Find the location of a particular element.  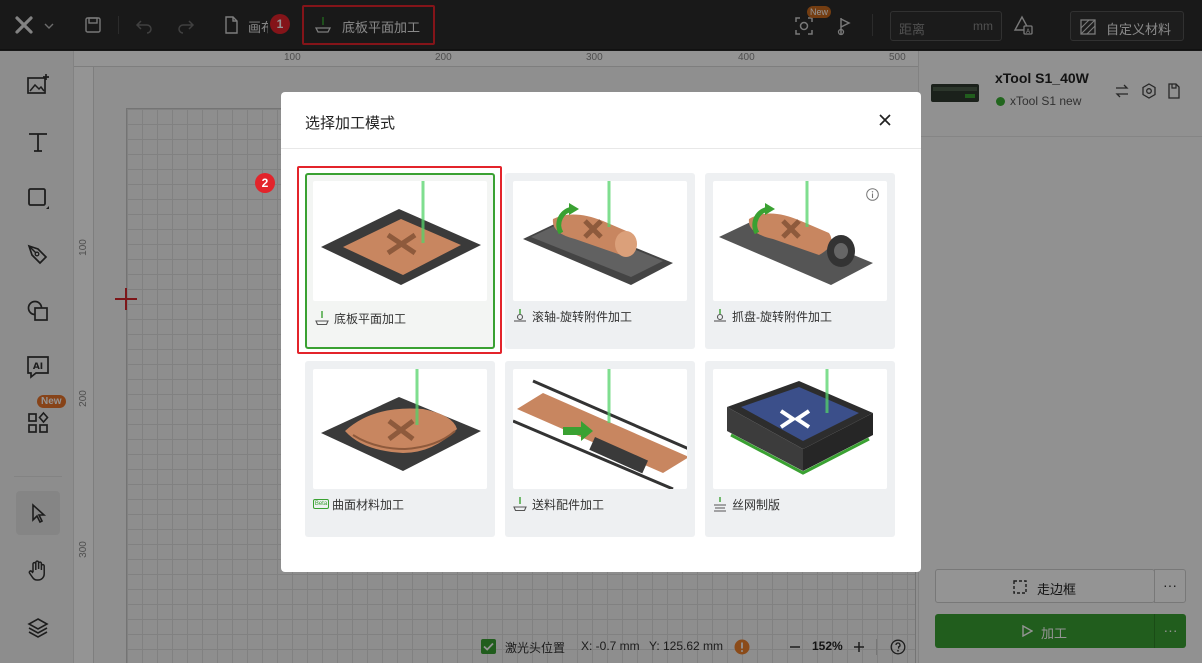

mode-card-conveyor-feeder: 送料配件加工 is located at coordinates (600, 449).